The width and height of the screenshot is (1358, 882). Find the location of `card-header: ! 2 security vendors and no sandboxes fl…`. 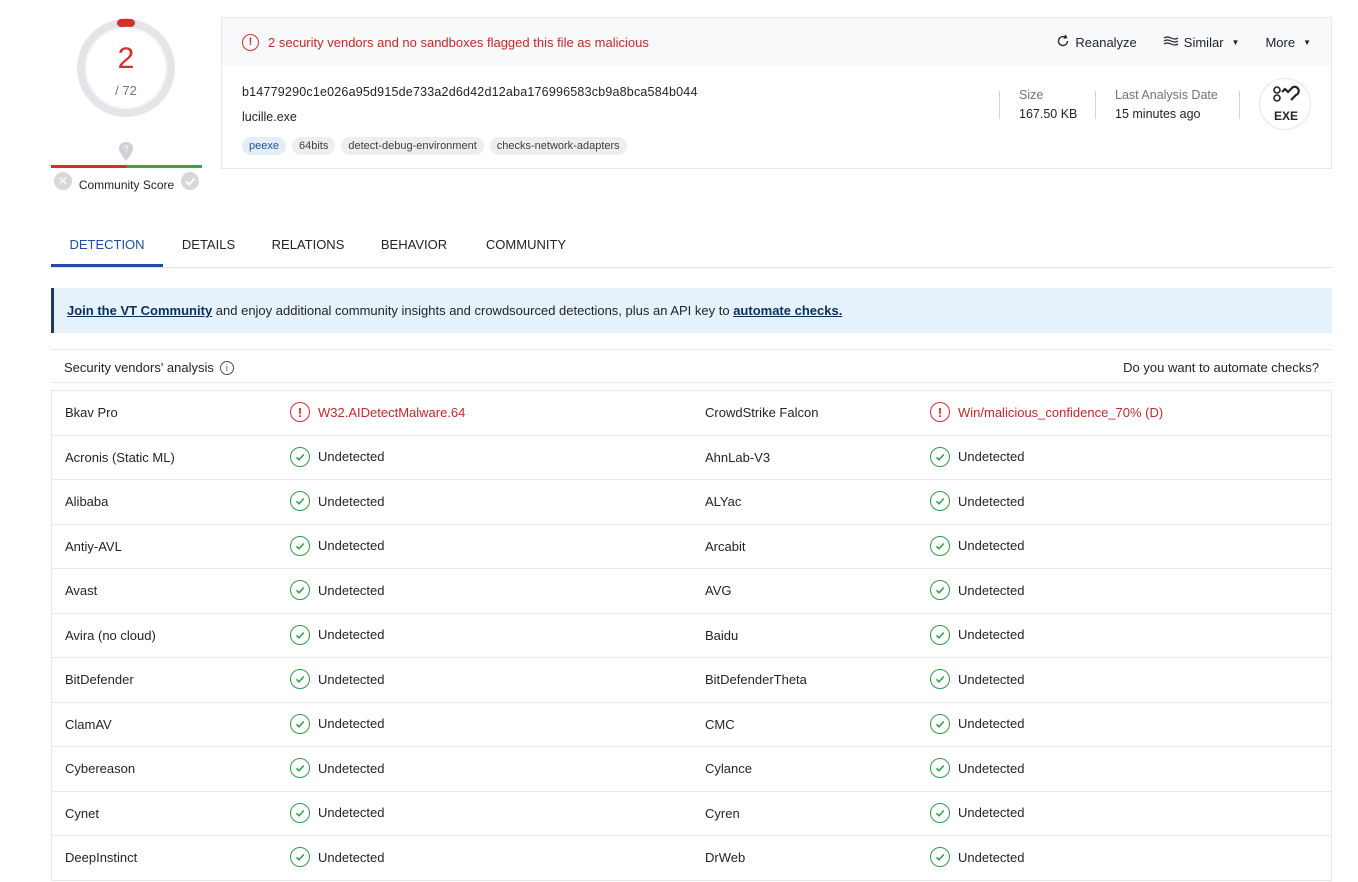

card-header: ! 2 security vendors and no sandboxes fl… is located at coordinates (776, 42).